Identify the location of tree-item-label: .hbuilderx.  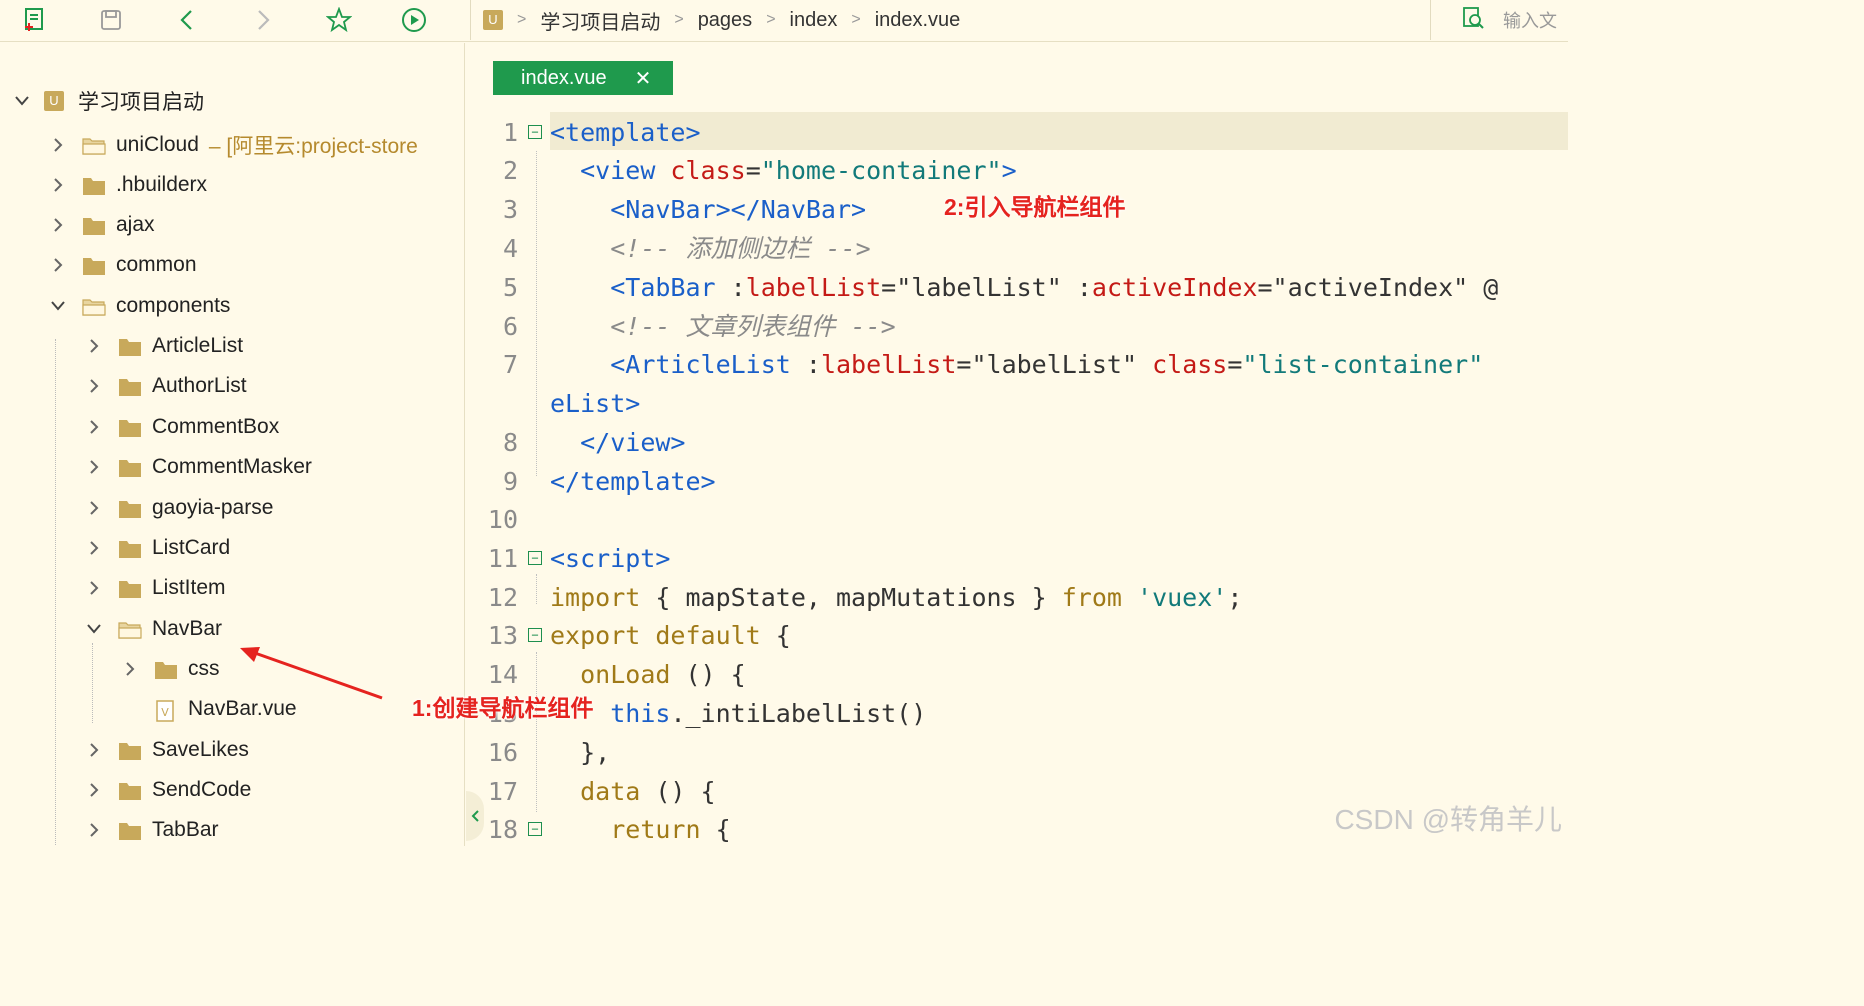
(162, 184).